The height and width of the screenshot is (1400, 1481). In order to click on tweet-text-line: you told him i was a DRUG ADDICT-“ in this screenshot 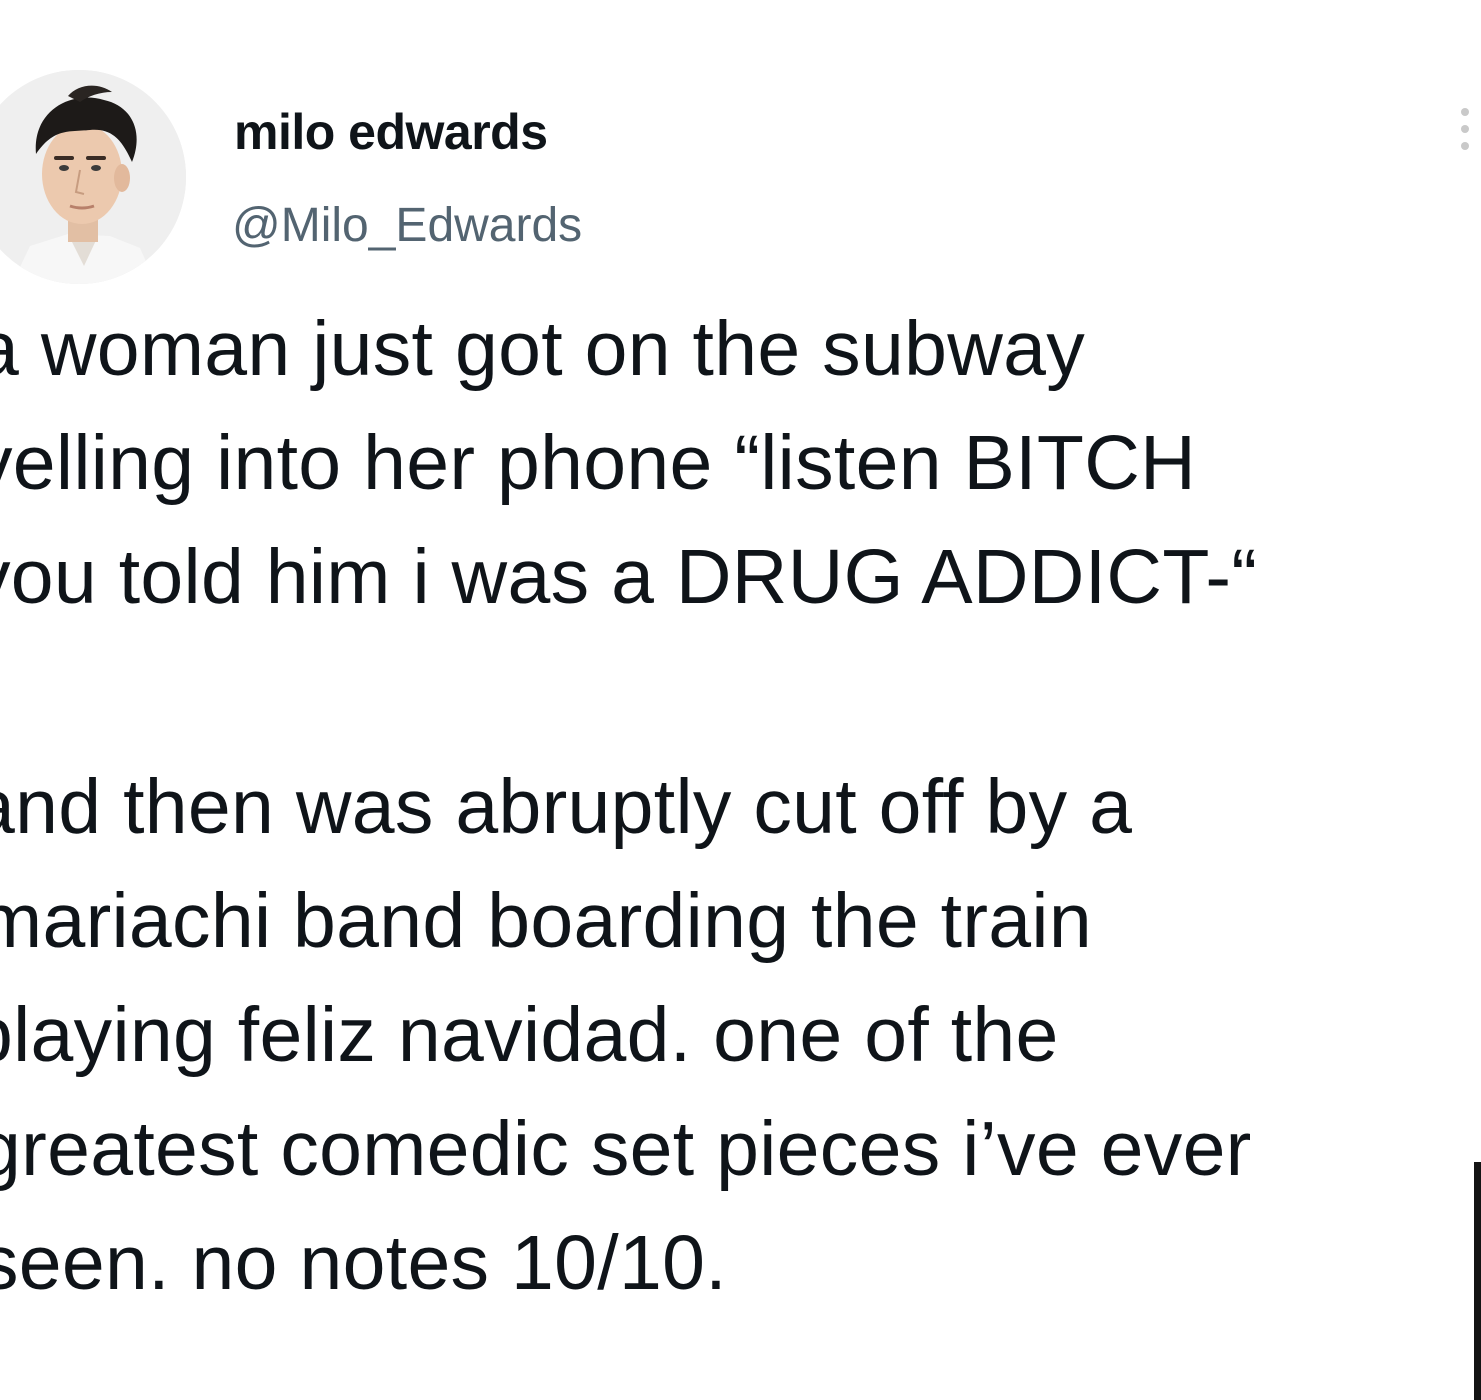, I will do `click(629, 577)`.